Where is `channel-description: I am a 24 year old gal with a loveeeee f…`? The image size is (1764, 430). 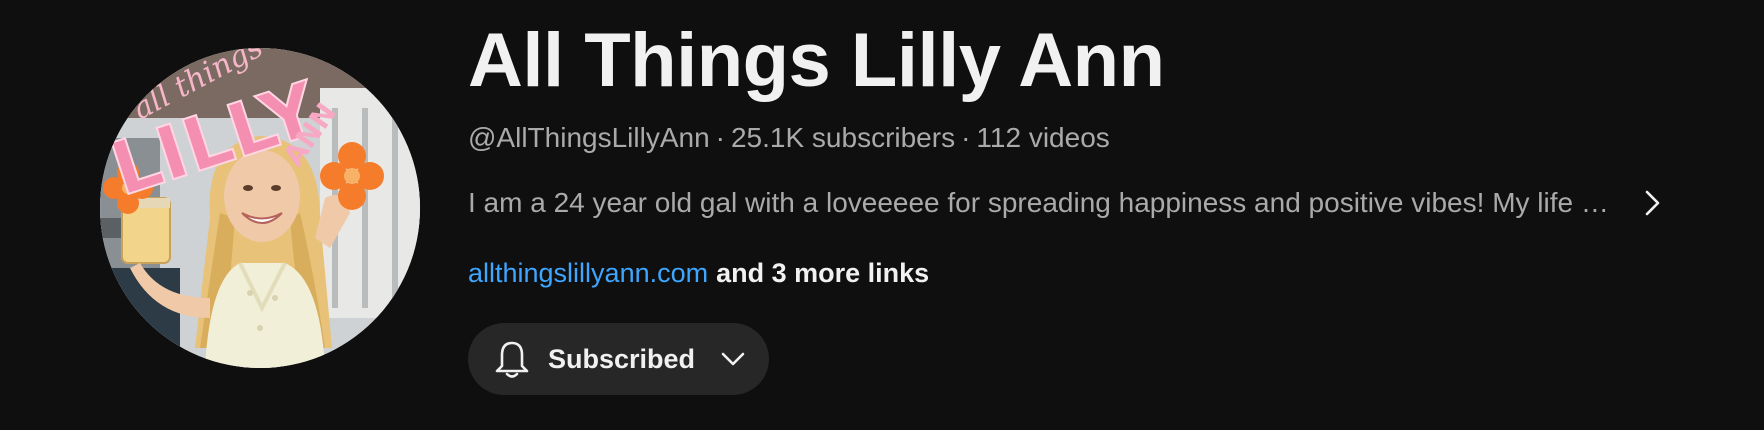 channel-description: I am a 24 year old gal with a loveeeee f… is located at coordinates (1068, 203).